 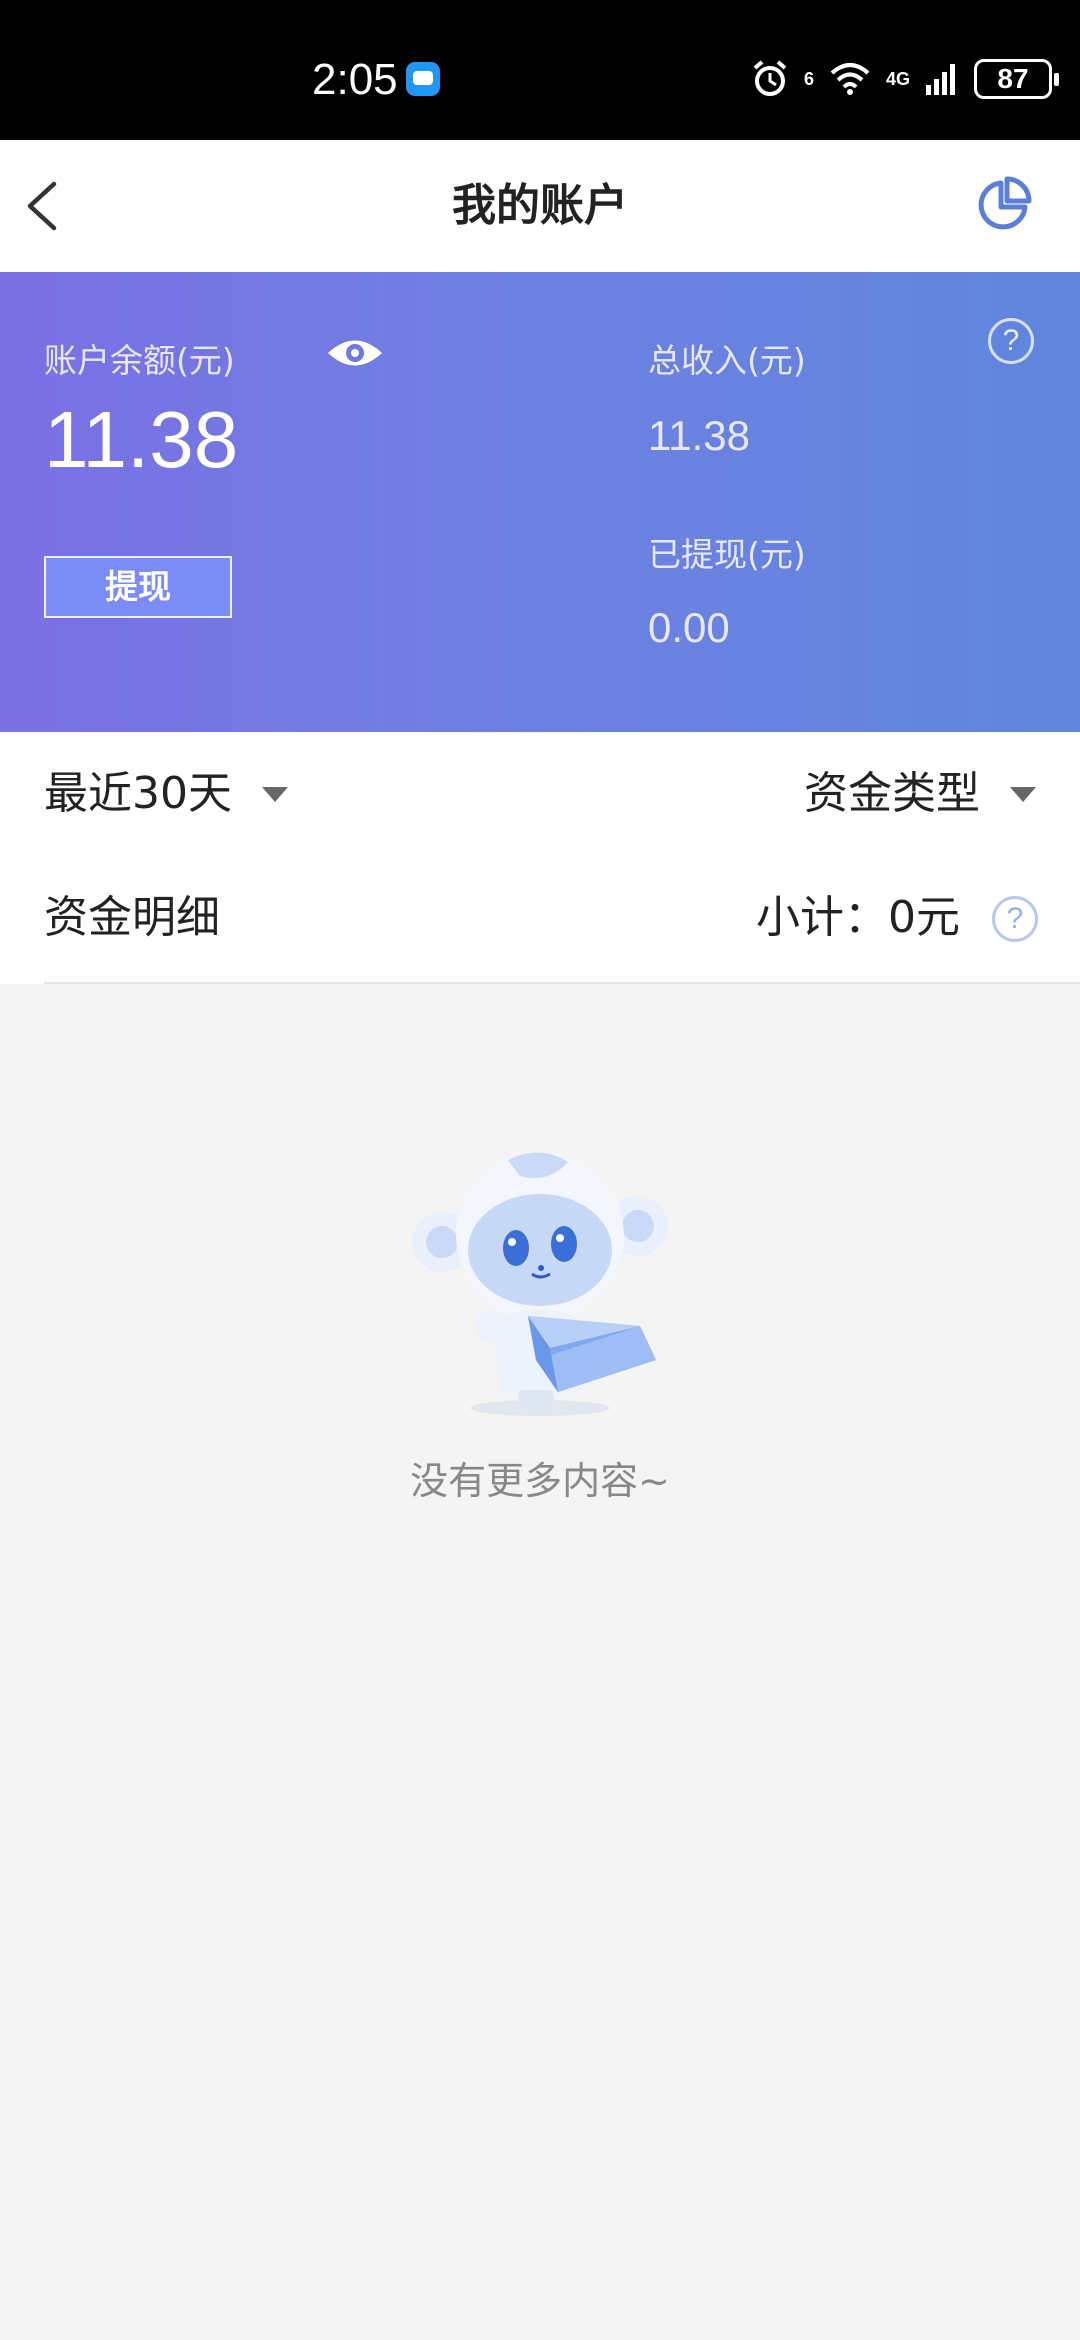 I want to click on fund-type-filter-label: 资金类型, so click(x=892, y=793).